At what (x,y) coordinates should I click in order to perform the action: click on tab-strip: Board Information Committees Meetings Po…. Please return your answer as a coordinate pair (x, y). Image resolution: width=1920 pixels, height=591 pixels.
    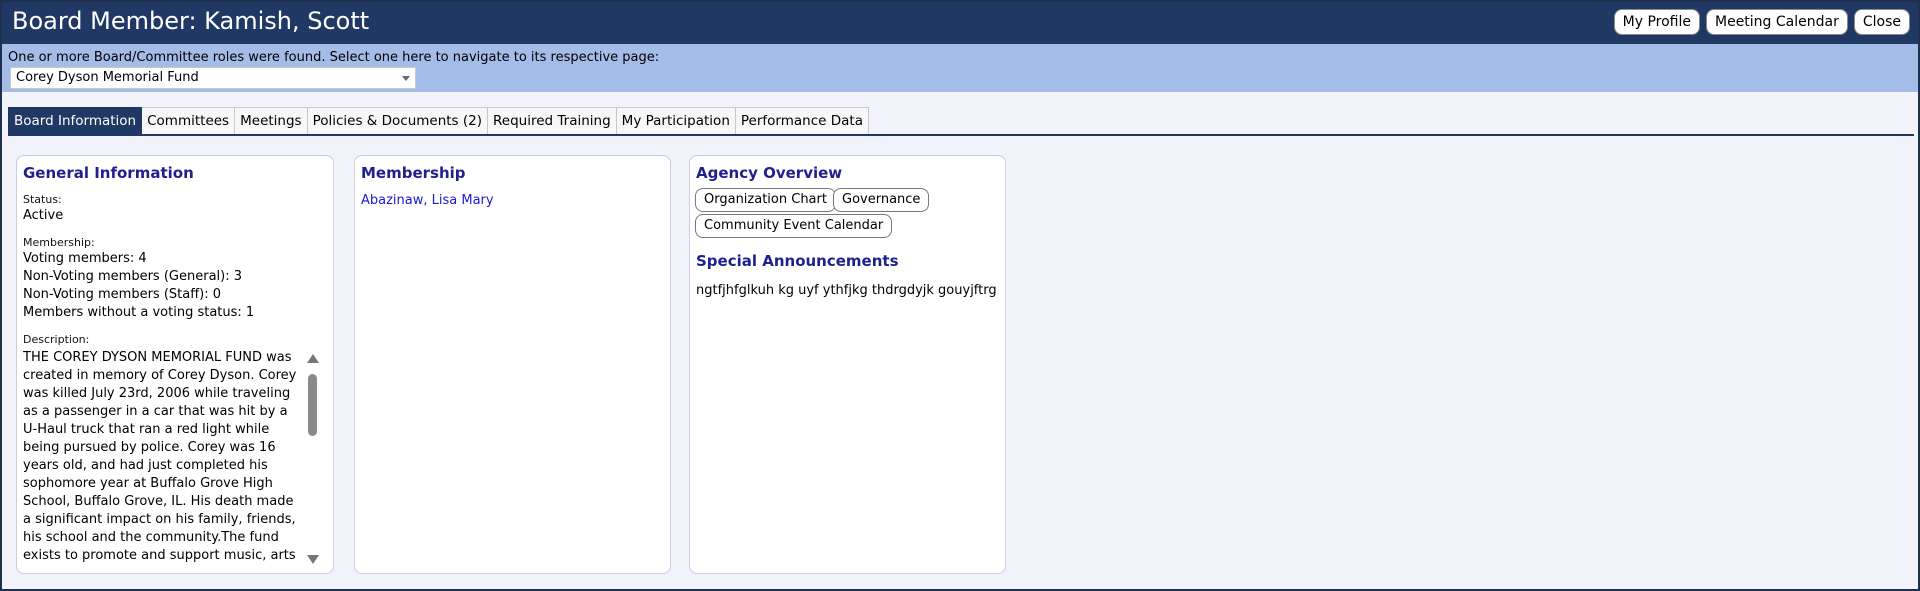
    Looking at the image, I should click on (438, 121).